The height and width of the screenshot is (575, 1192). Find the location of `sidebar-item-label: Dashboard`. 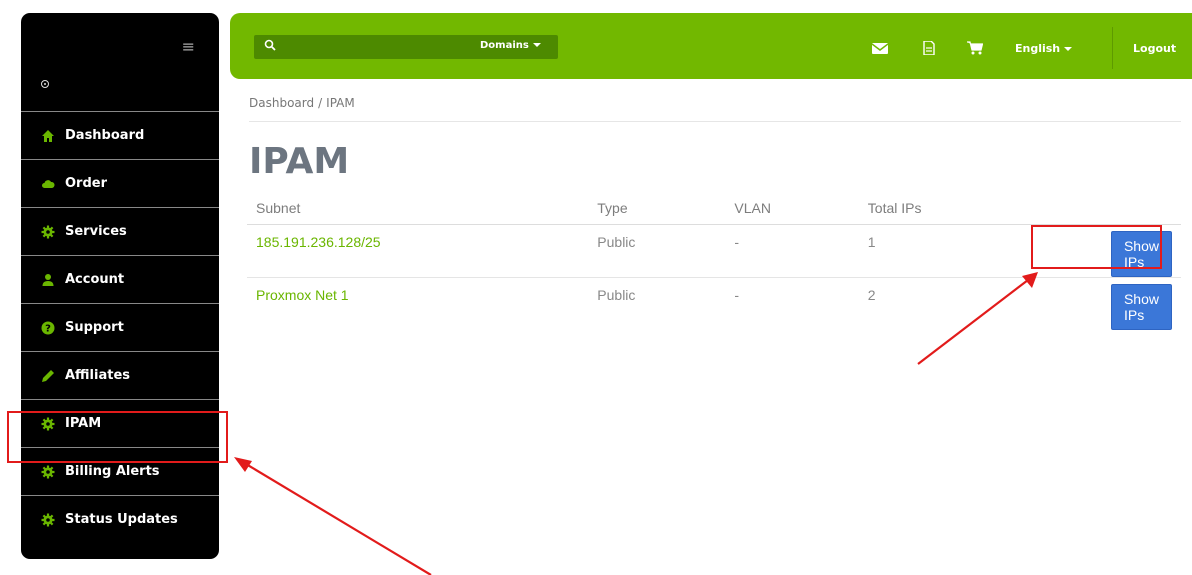

sidebar-item-label: Dashboard is located at coordinates (105, 135).